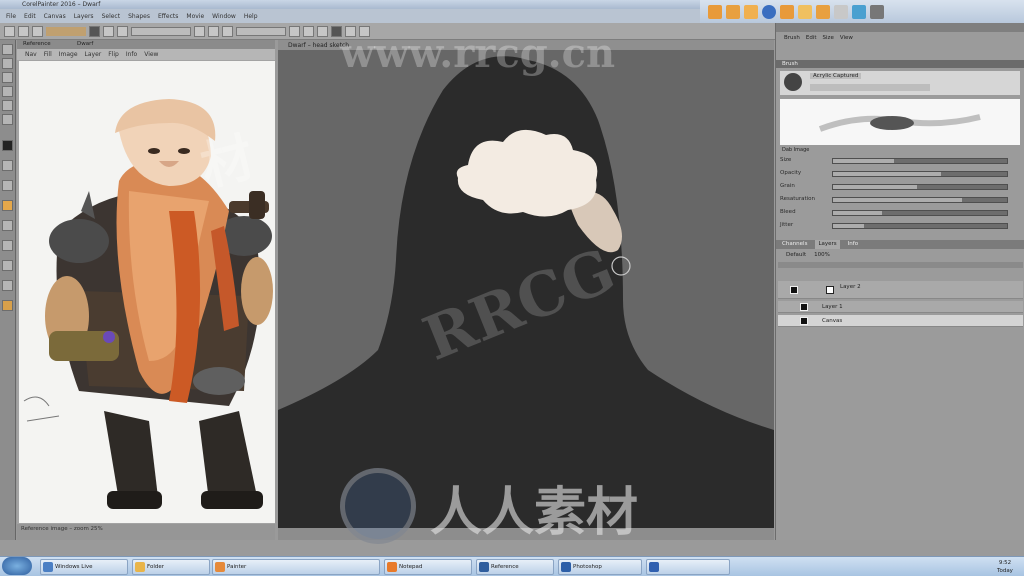 This screenshot has width=1024, height=576. Describe the element at coordinates (7, 77) in the screenshot. I see `fill-tool-icon` at that location.